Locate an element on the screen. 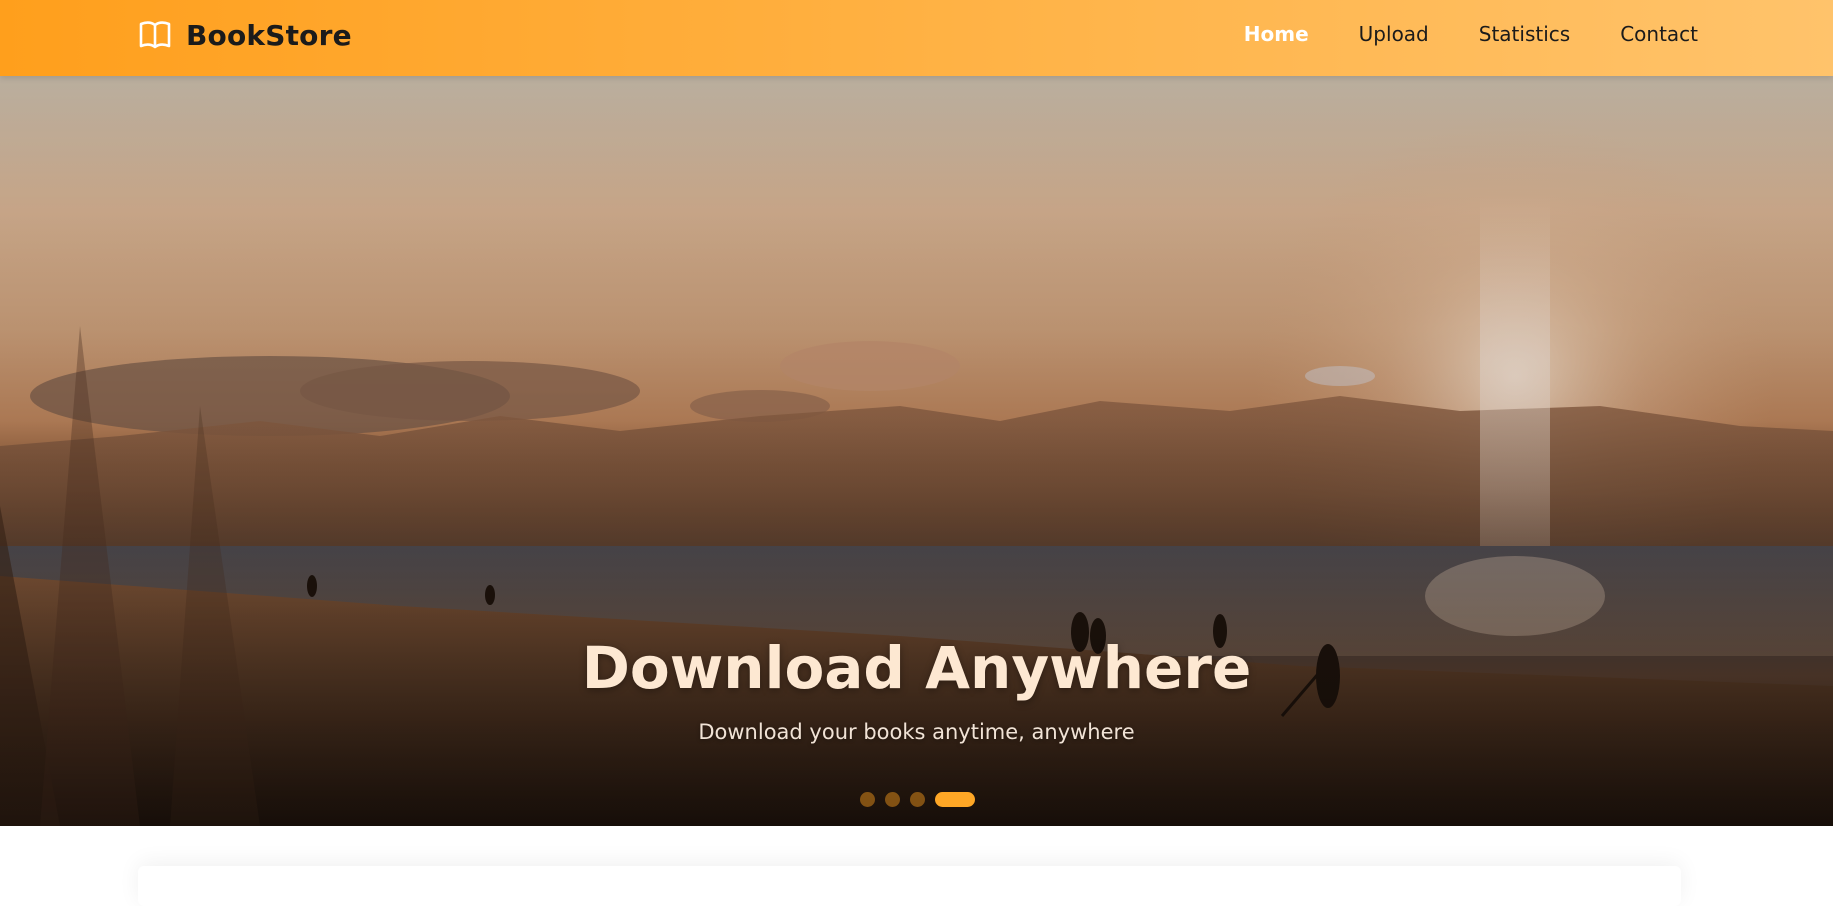 The width and height of the screenshot is (1833, 906). nav-home-link: Home is located at coordinates (1276, 34).